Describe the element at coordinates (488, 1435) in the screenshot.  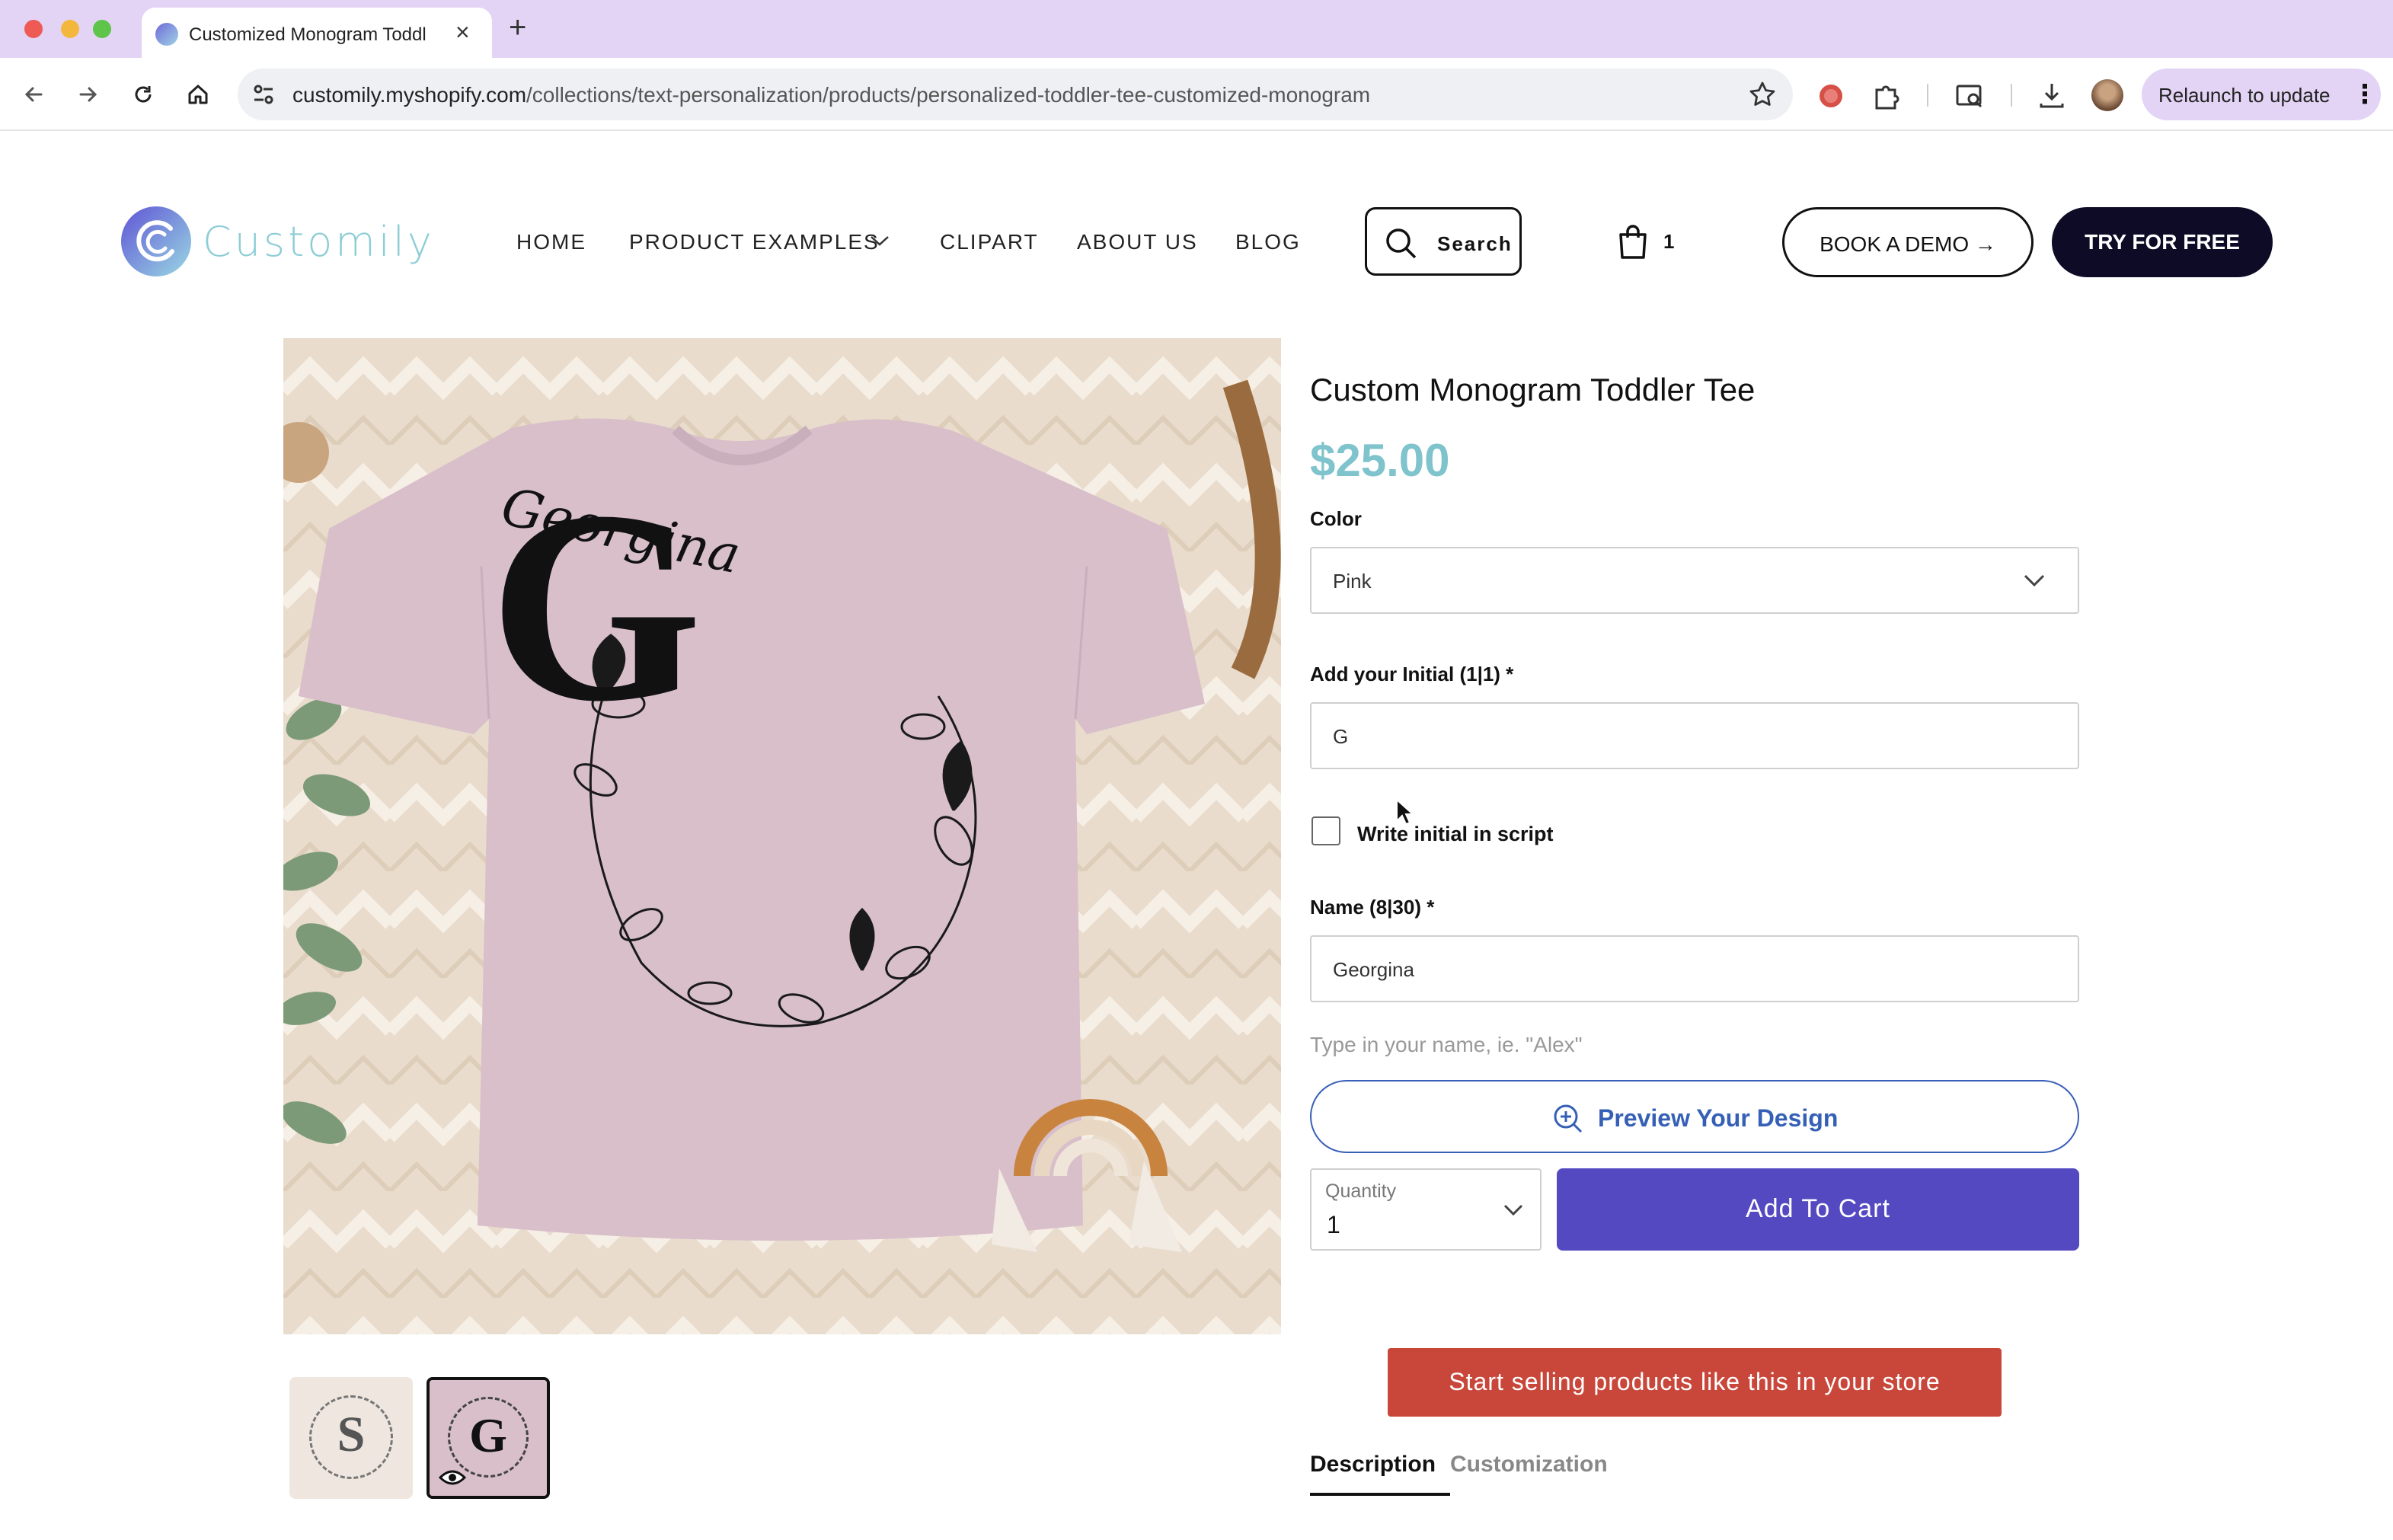
I see `thumbnail-initial: G` at that location.